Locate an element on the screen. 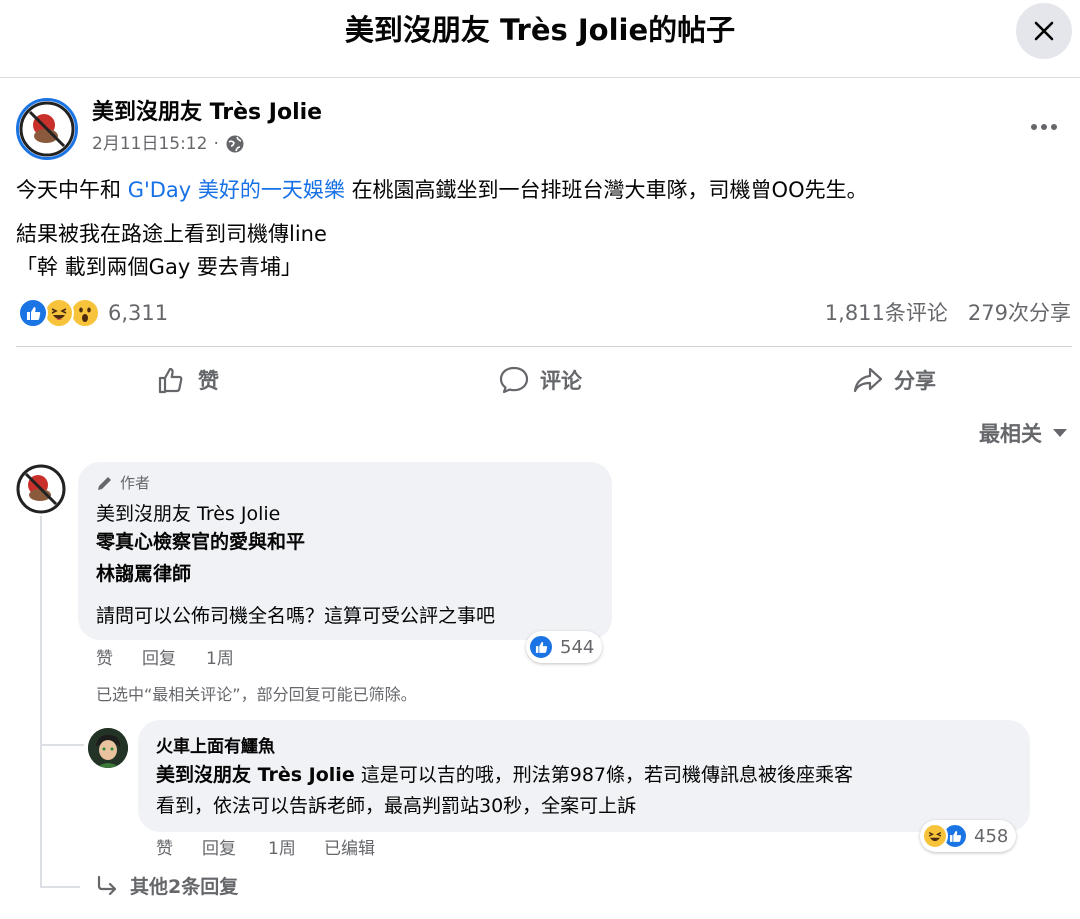  reply-reply-link: 回复 is located at coordinates (235, 849).